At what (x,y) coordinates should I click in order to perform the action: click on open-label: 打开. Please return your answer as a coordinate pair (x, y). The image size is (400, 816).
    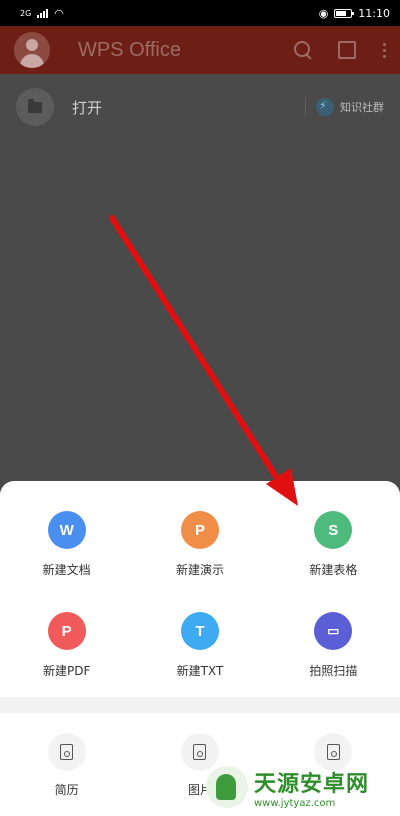
    Looking at the image, I should click on (87, 107).